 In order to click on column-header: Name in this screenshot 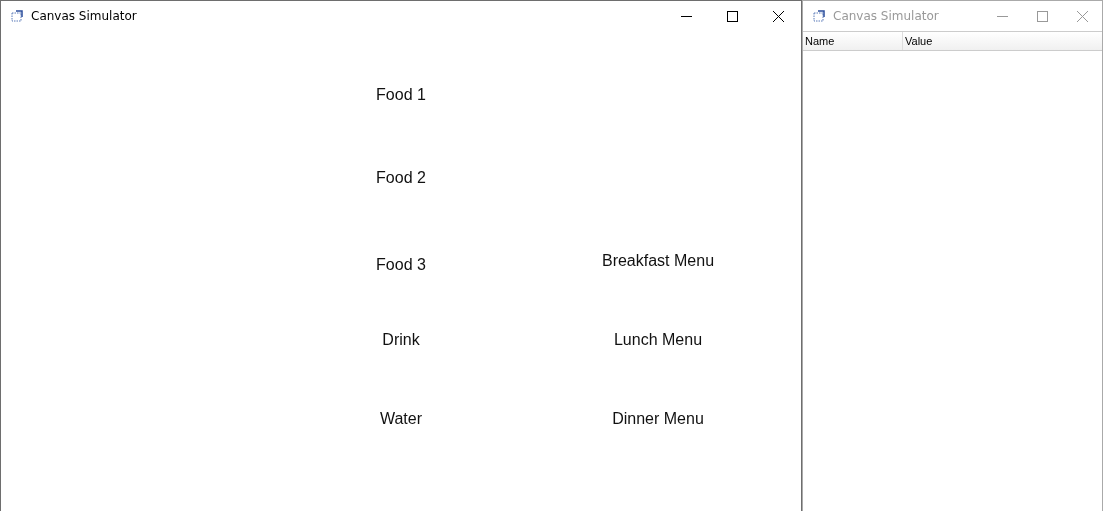, I will do `click(853, 41)`.